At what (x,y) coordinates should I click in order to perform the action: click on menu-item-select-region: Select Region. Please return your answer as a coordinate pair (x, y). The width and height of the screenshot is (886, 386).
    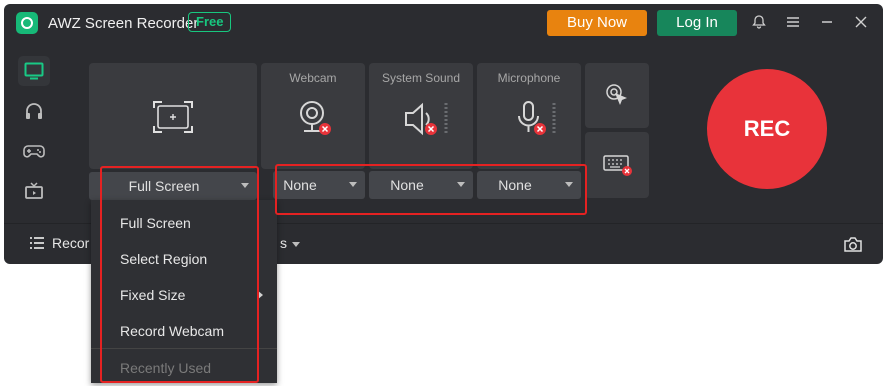
    Looking at the image, I should click on (184, 259).